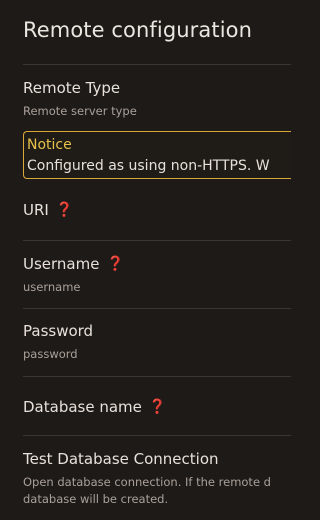  I want to click on notice-text: Configured as using non-HTTPS. W, so click(148, 166).